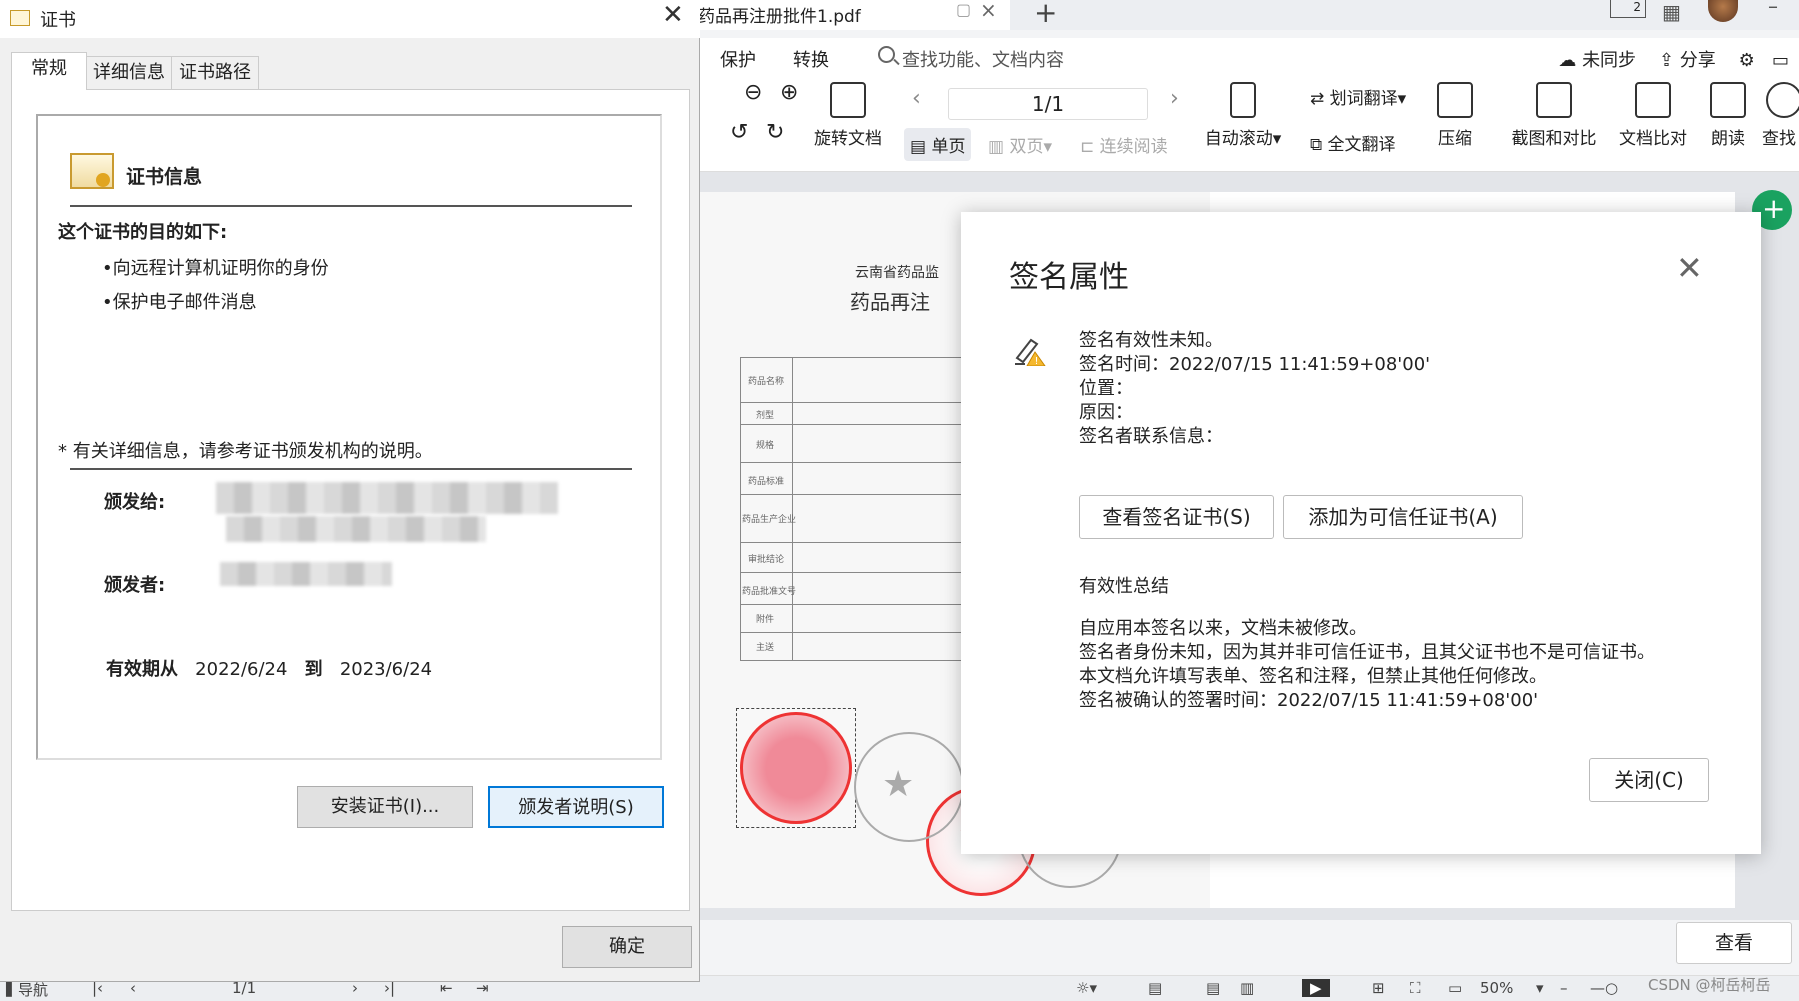 The width and height of the screenshot is (1799, 1001). Describe the element at coordinates (1106, 412) in the screenshot. I see `sig-reason-line: 原因：` at that location.